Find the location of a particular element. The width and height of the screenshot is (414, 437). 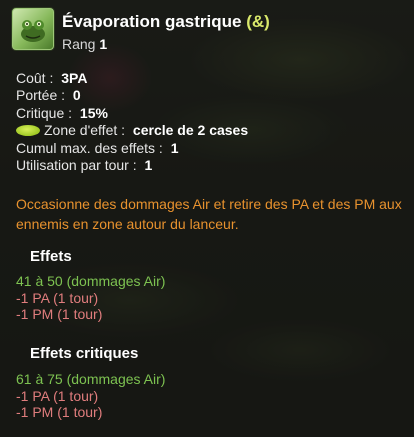

spell-title: Évaporation gastrique (&) is located at coordinates (166, 22).